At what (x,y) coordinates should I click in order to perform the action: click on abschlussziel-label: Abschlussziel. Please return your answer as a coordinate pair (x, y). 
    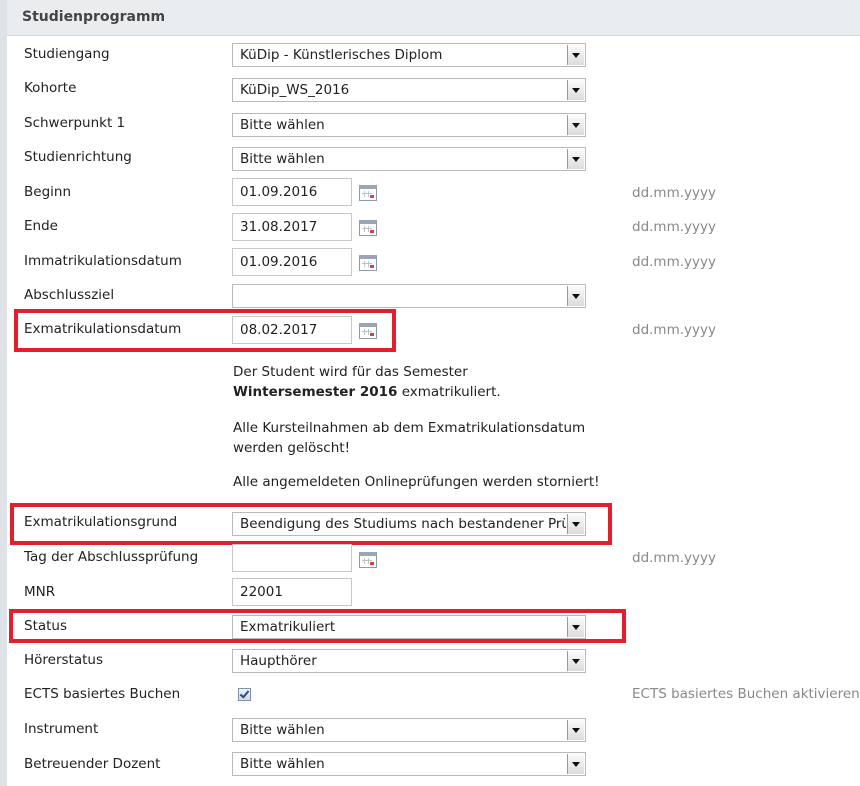
    Looking at the image, I should click on (69, 295).